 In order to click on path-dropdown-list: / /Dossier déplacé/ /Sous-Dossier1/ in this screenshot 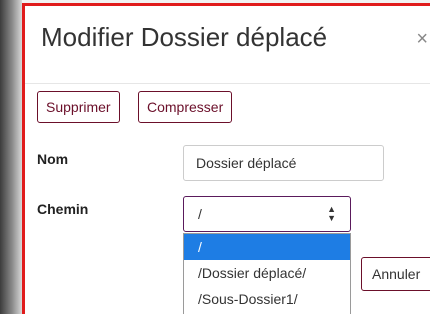, I will do `click(267, 273)`.